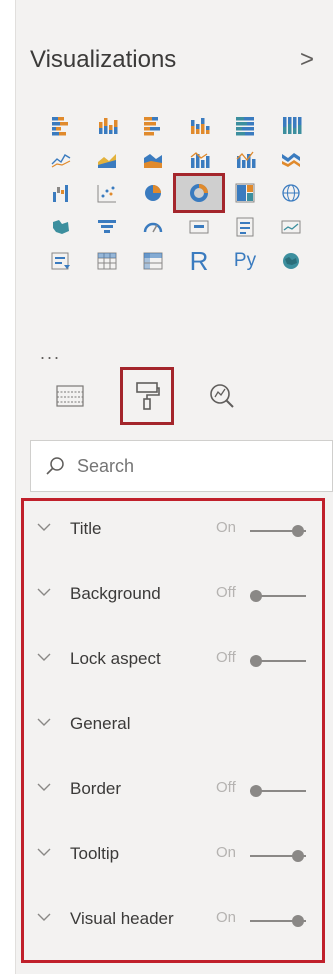  I want to click on pane-title: Visualizations, so click(103, 59).